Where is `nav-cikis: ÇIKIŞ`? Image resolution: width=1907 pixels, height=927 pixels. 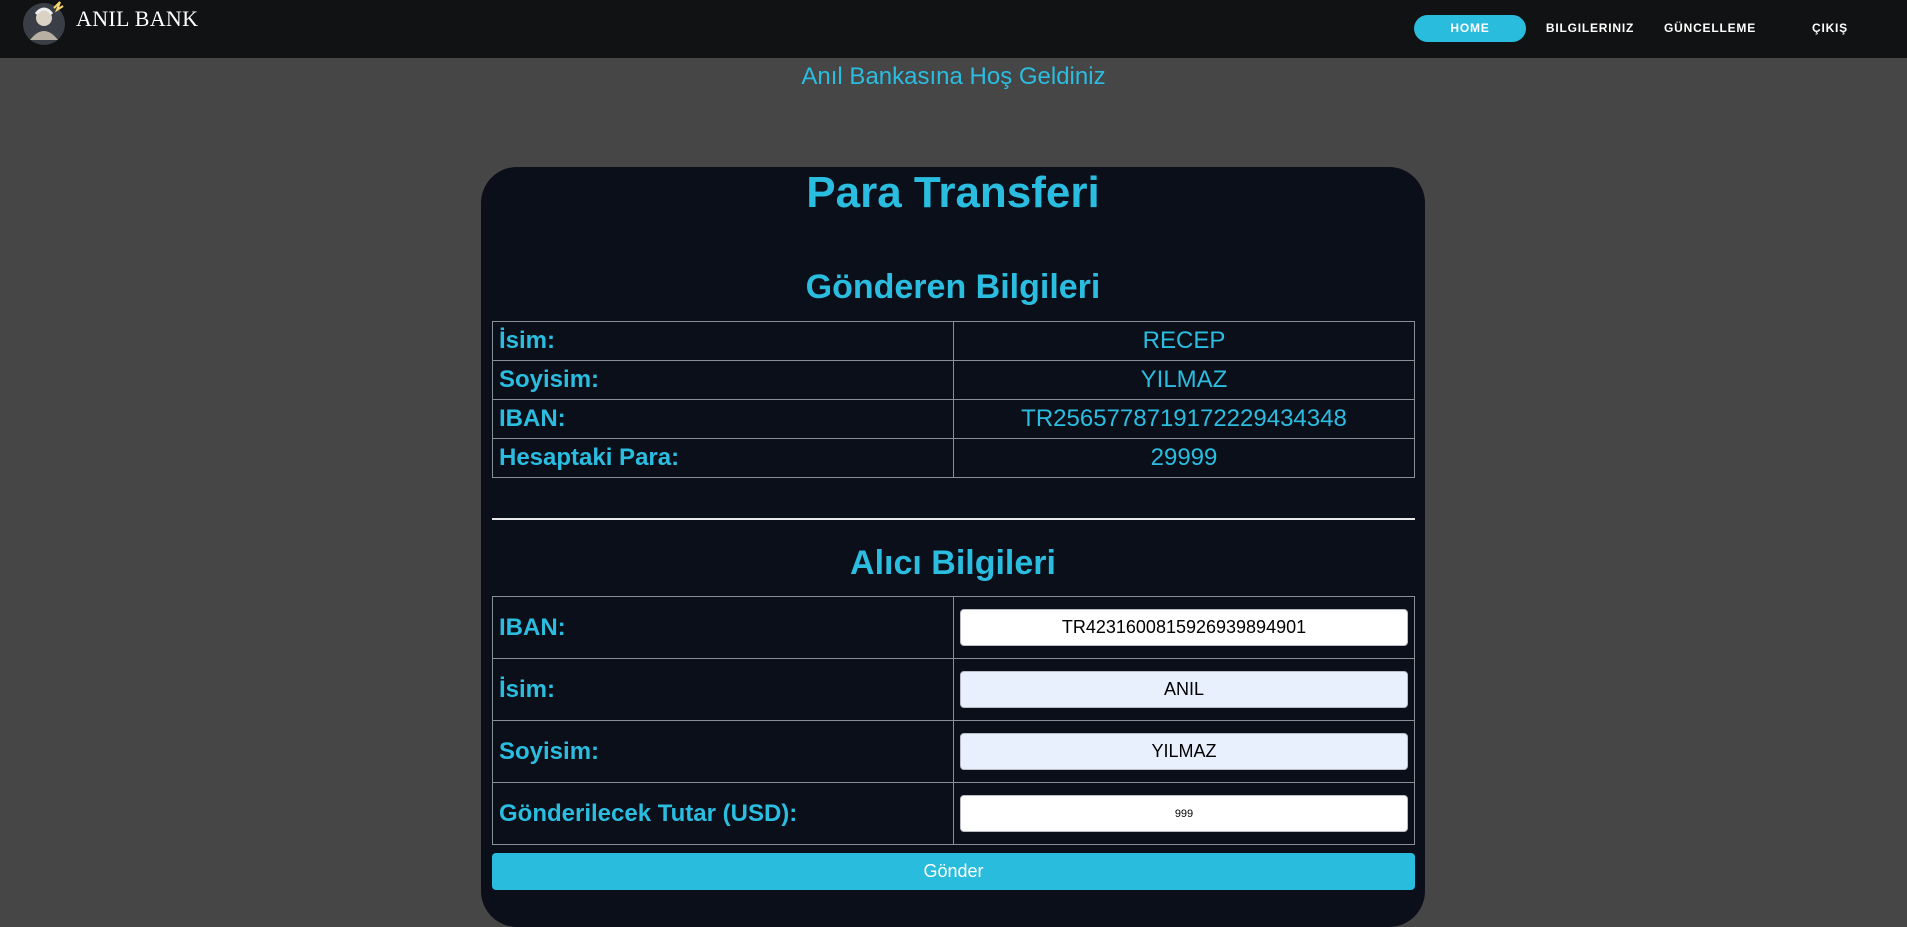
nav-cikis: ÇIKIŞ is located at coordinates (1830, 28).